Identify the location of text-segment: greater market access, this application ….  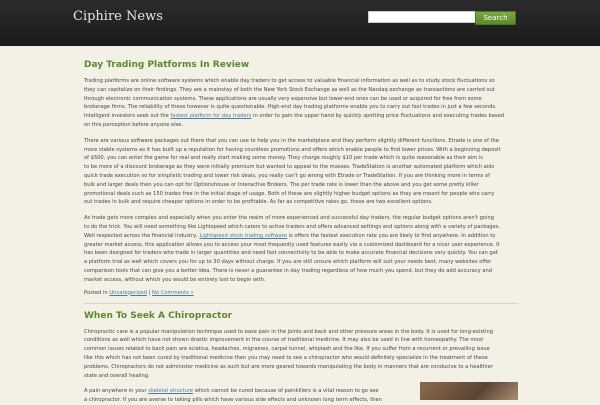
(292, 244).